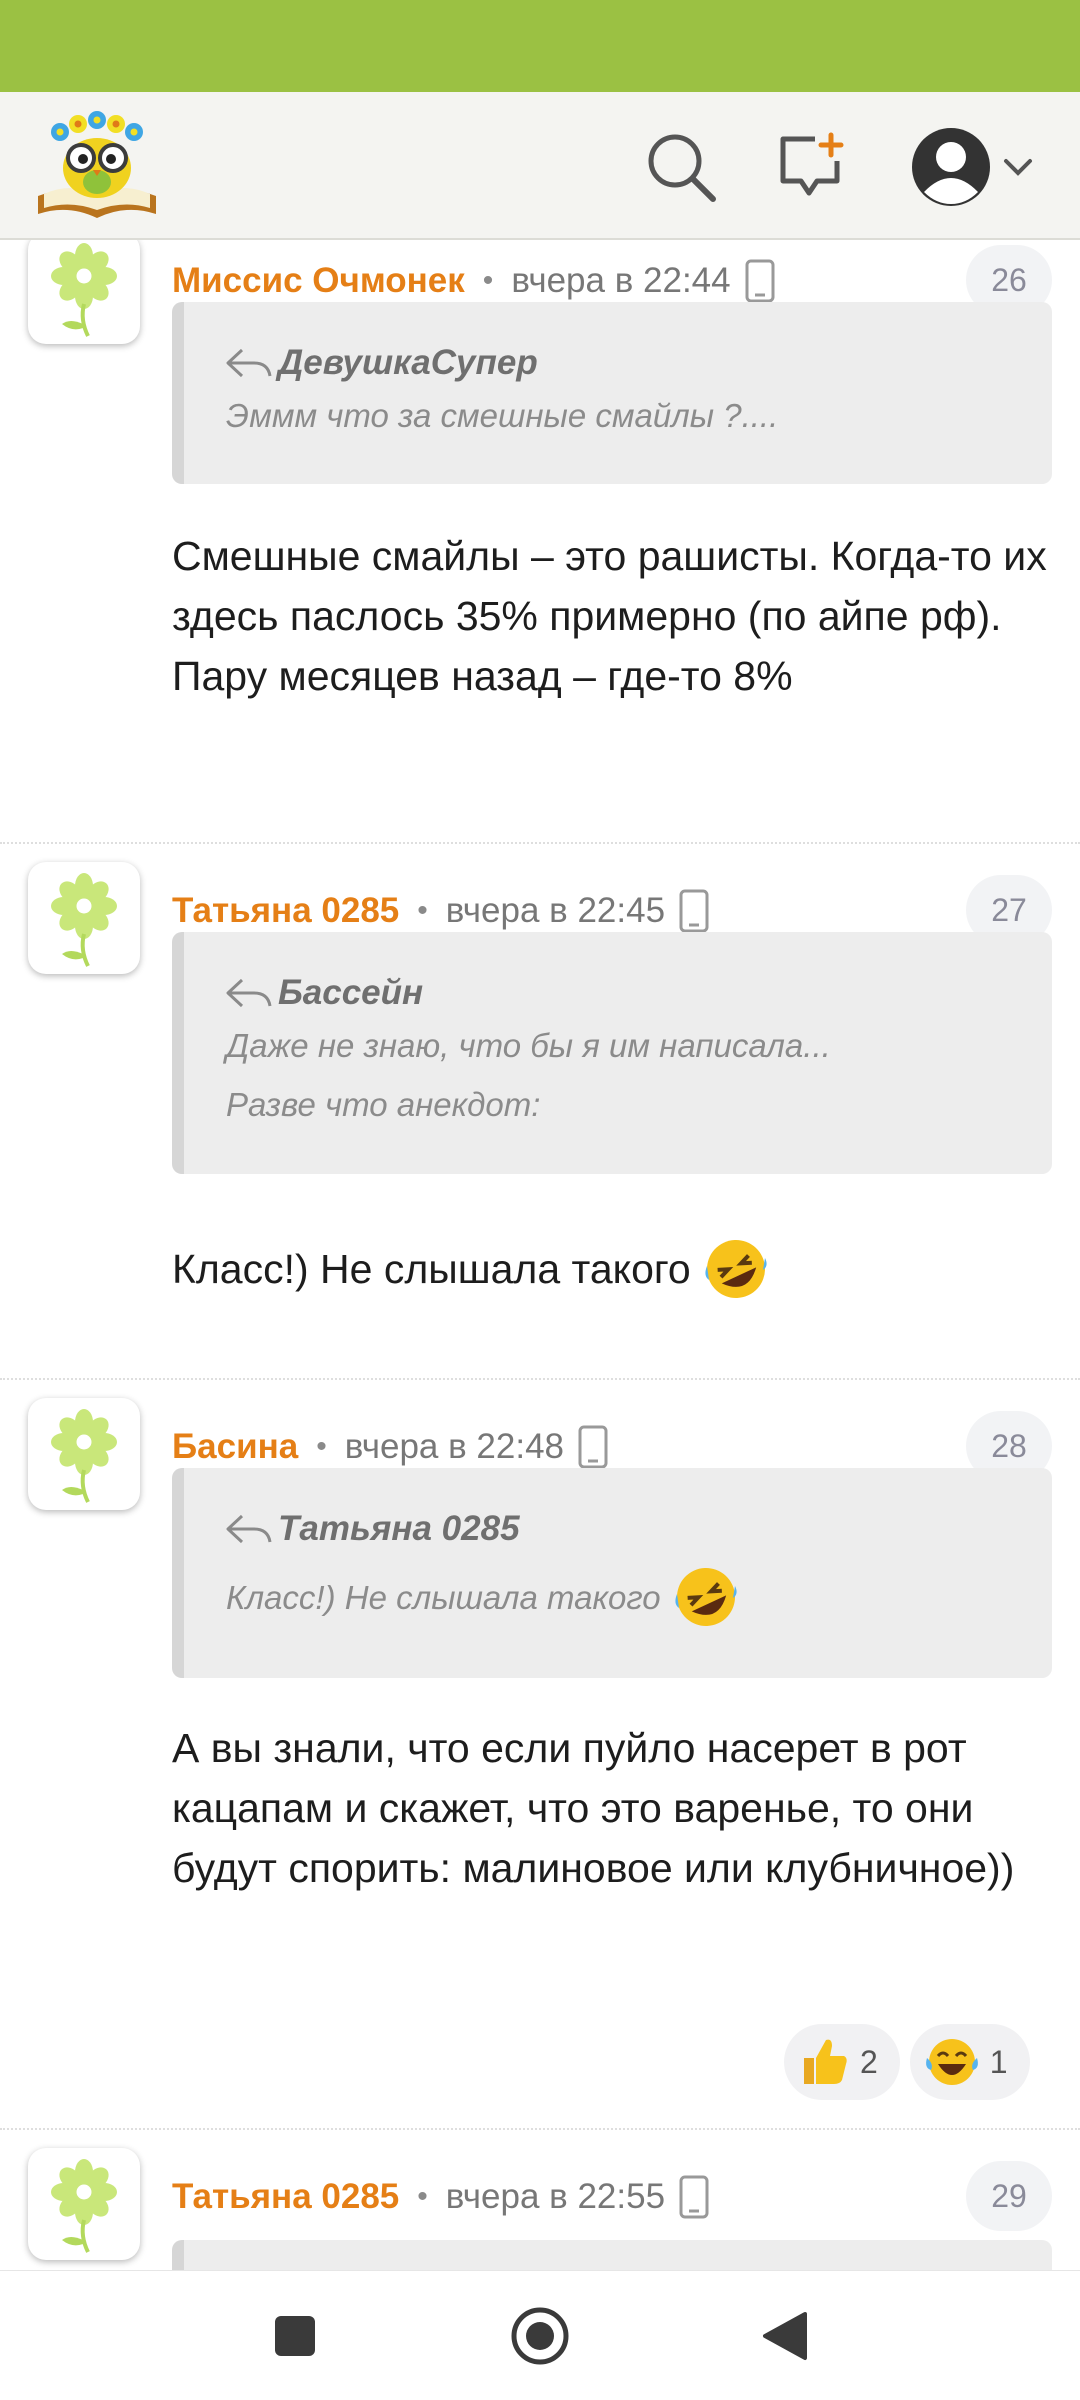 The width and height of the screenshot is (1080, 2400). What do you see at coordinates (1009, 2196) in the screenshot?
I see `comment-number: 29` at bounding box center [1009, 2196].